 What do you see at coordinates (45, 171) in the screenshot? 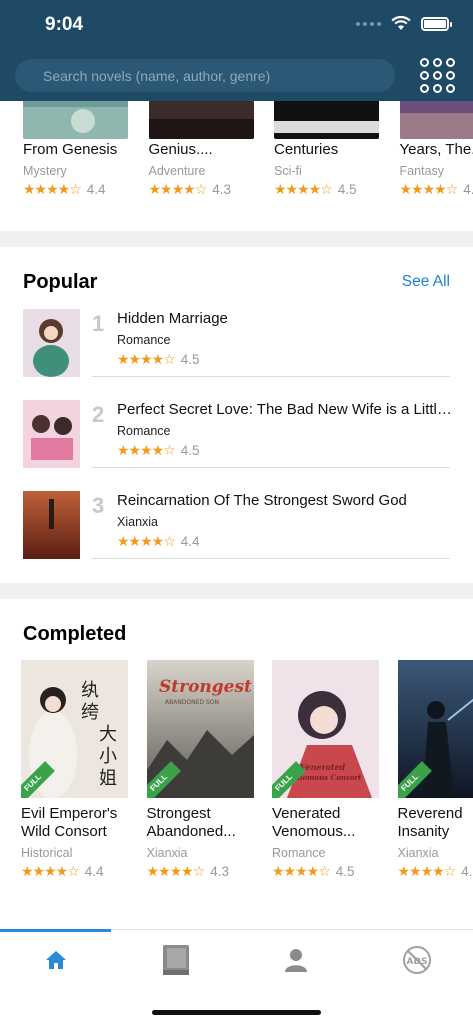
I see `book-genre: Mystery` at bounding box center [45, 171].